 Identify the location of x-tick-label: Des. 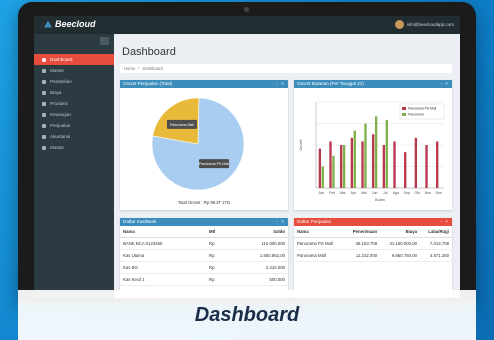
(438, 193).